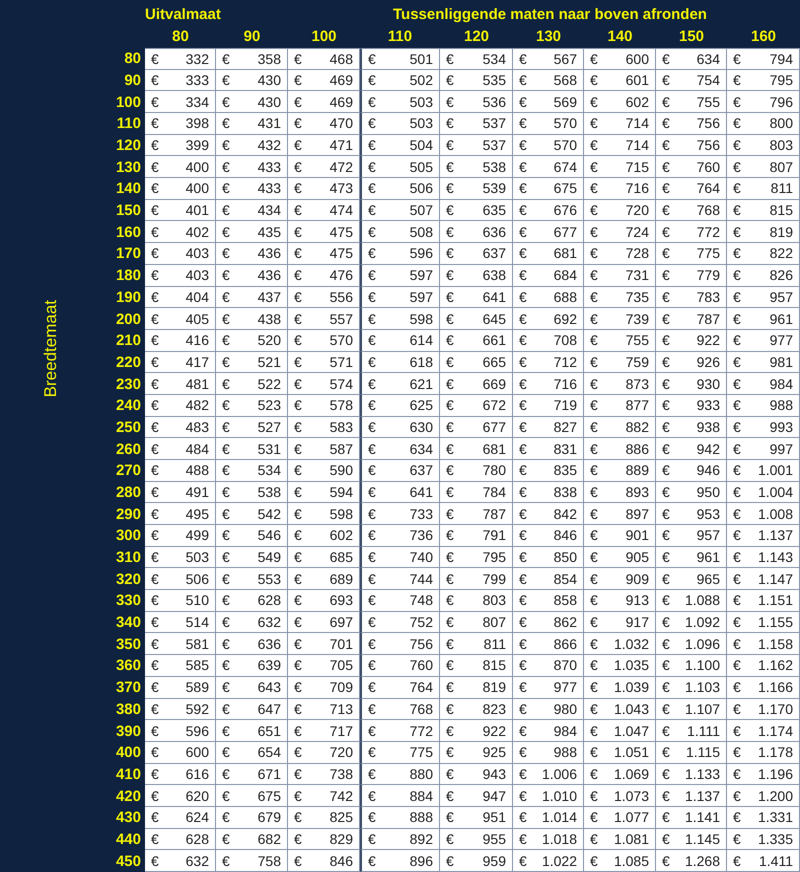  Describe the element at coordinates (252, 189) in the screenshot. I see `table-cell: € 433` at that location.